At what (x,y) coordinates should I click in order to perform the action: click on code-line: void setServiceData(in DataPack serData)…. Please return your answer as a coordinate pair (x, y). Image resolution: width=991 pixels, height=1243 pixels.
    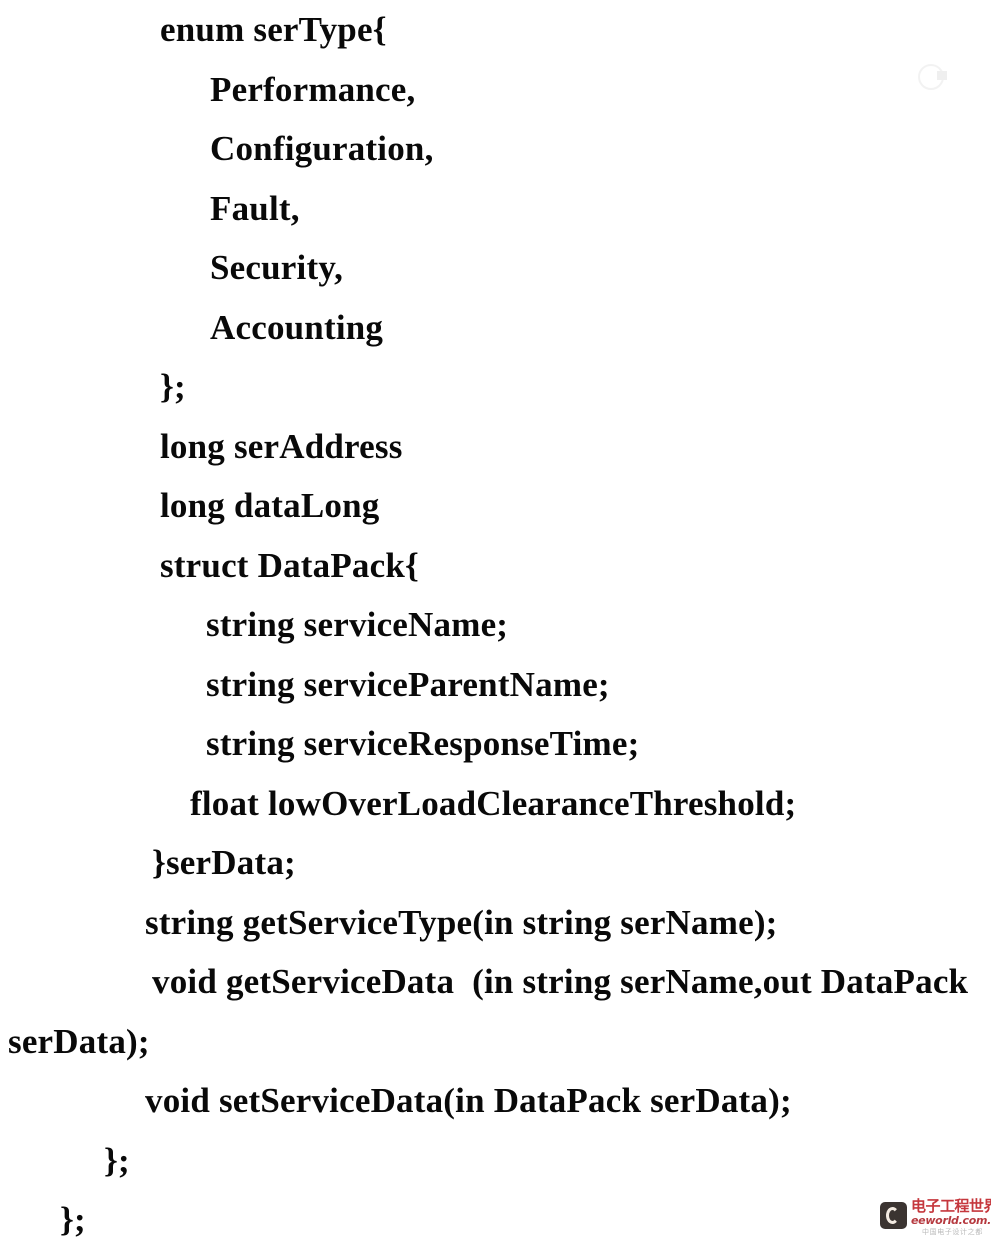
    Looking at the image, I should click on (468, 1100).